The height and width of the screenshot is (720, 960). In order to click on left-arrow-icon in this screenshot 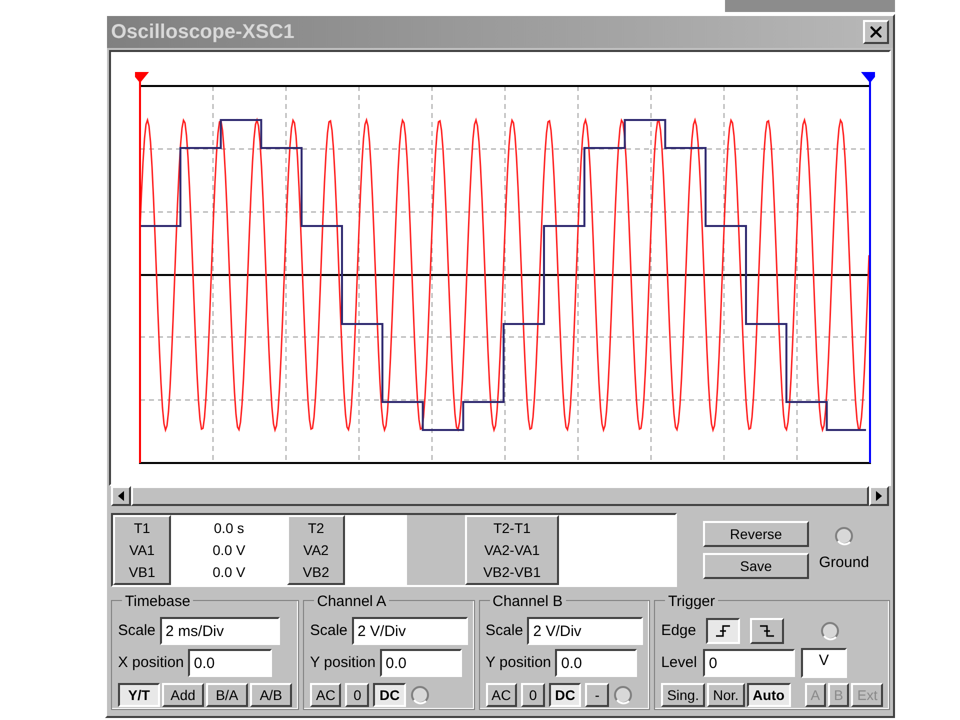, I will do `click(121, 496)`.